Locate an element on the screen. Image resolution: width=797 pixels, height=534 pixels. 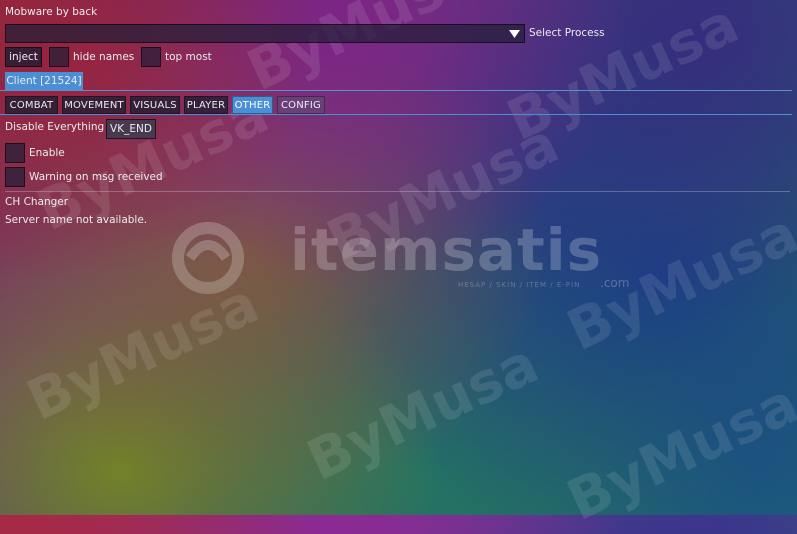
itemsatis-tagline: HESAP / SKIN / ITEM / E-PIN is located at coordinates (519, 285).